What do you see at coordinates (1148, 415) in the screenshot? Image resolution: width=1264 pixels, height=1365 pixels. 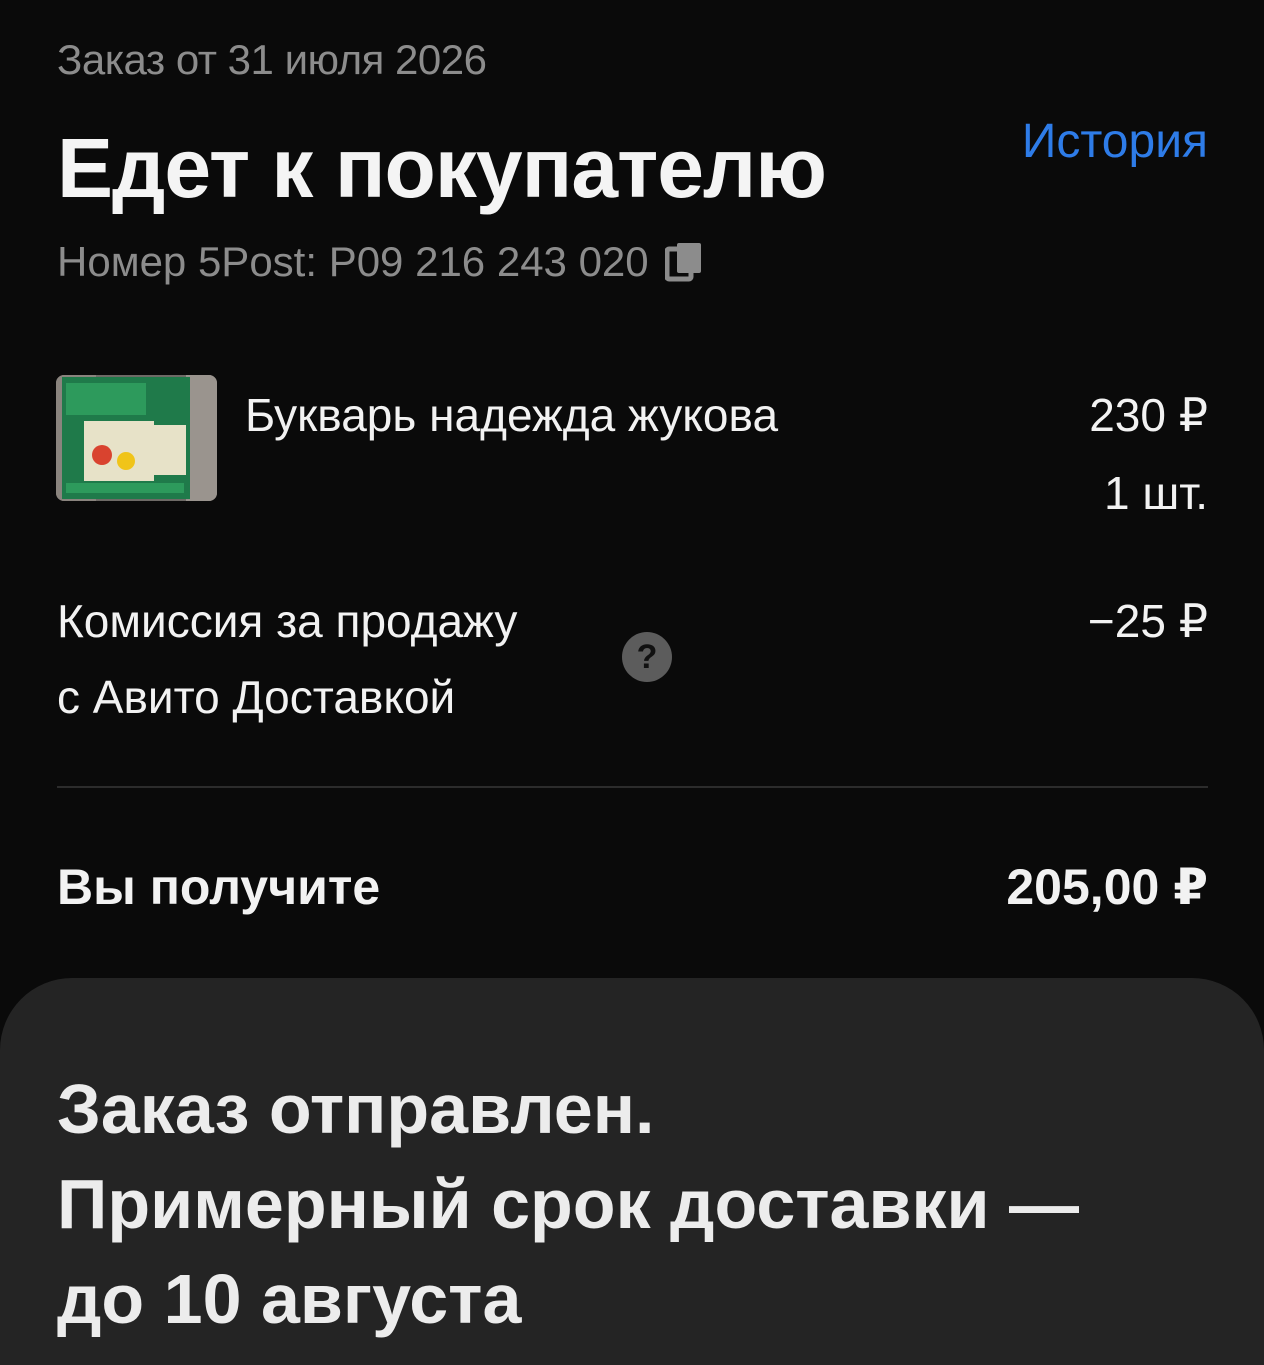 I see `item-price: 230 ₽` at bounding box center [1148, 415].